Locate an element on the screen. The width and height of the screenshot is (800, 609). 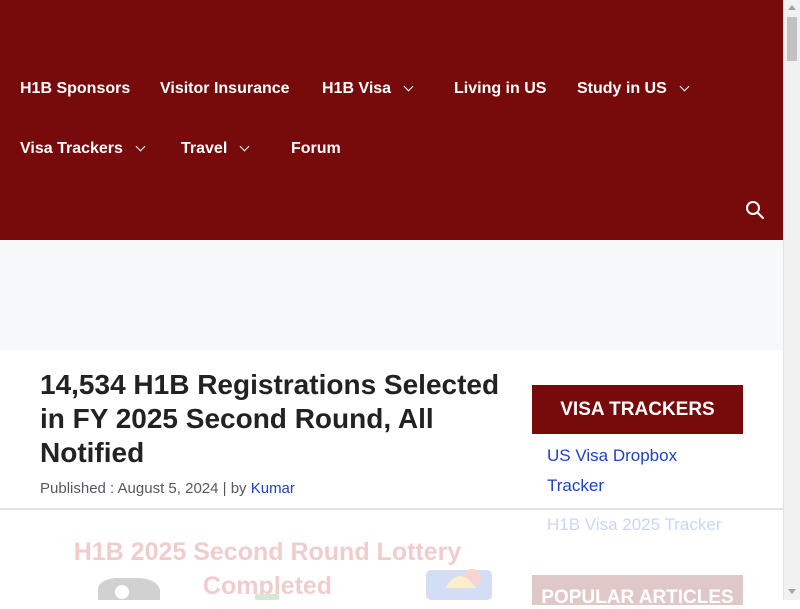
published-date: Published : August 5, 2024 | by is located at coordinates (145, 488).